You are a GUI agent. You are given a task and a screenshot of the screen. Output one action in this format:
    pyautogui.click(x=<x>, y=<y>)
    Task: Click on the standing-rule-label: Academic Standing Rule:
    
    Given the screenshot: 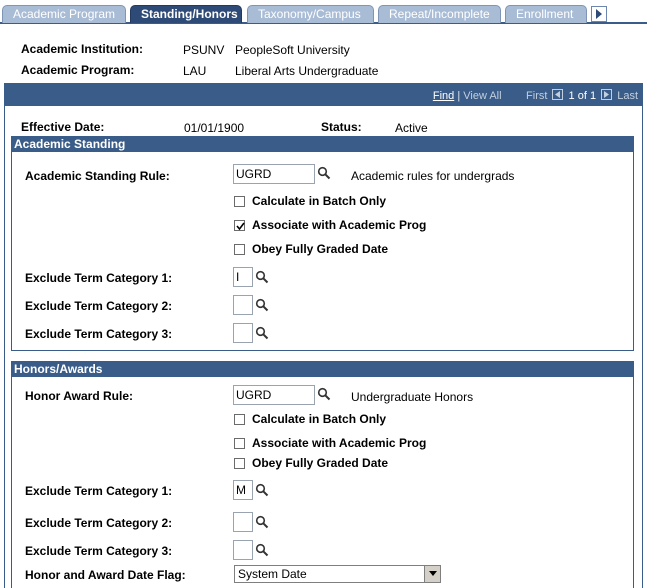 What is the action you would take?
    pyautogui.click(x=97, y=176)
    